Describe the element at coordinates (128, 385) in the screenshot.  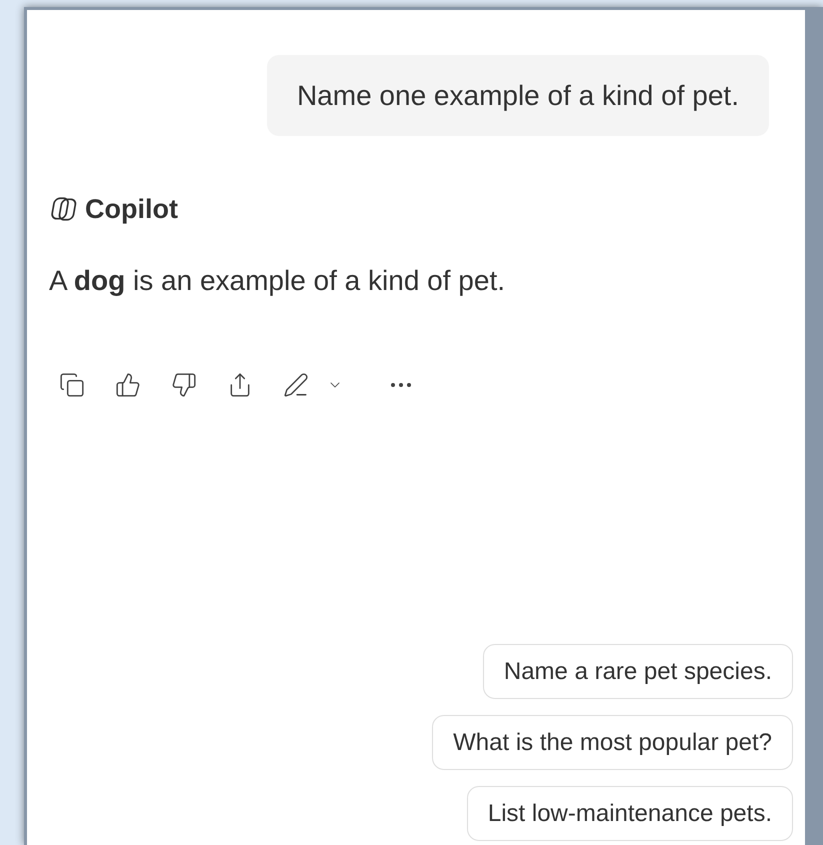
I see `thumbs-up-icon` at that location.